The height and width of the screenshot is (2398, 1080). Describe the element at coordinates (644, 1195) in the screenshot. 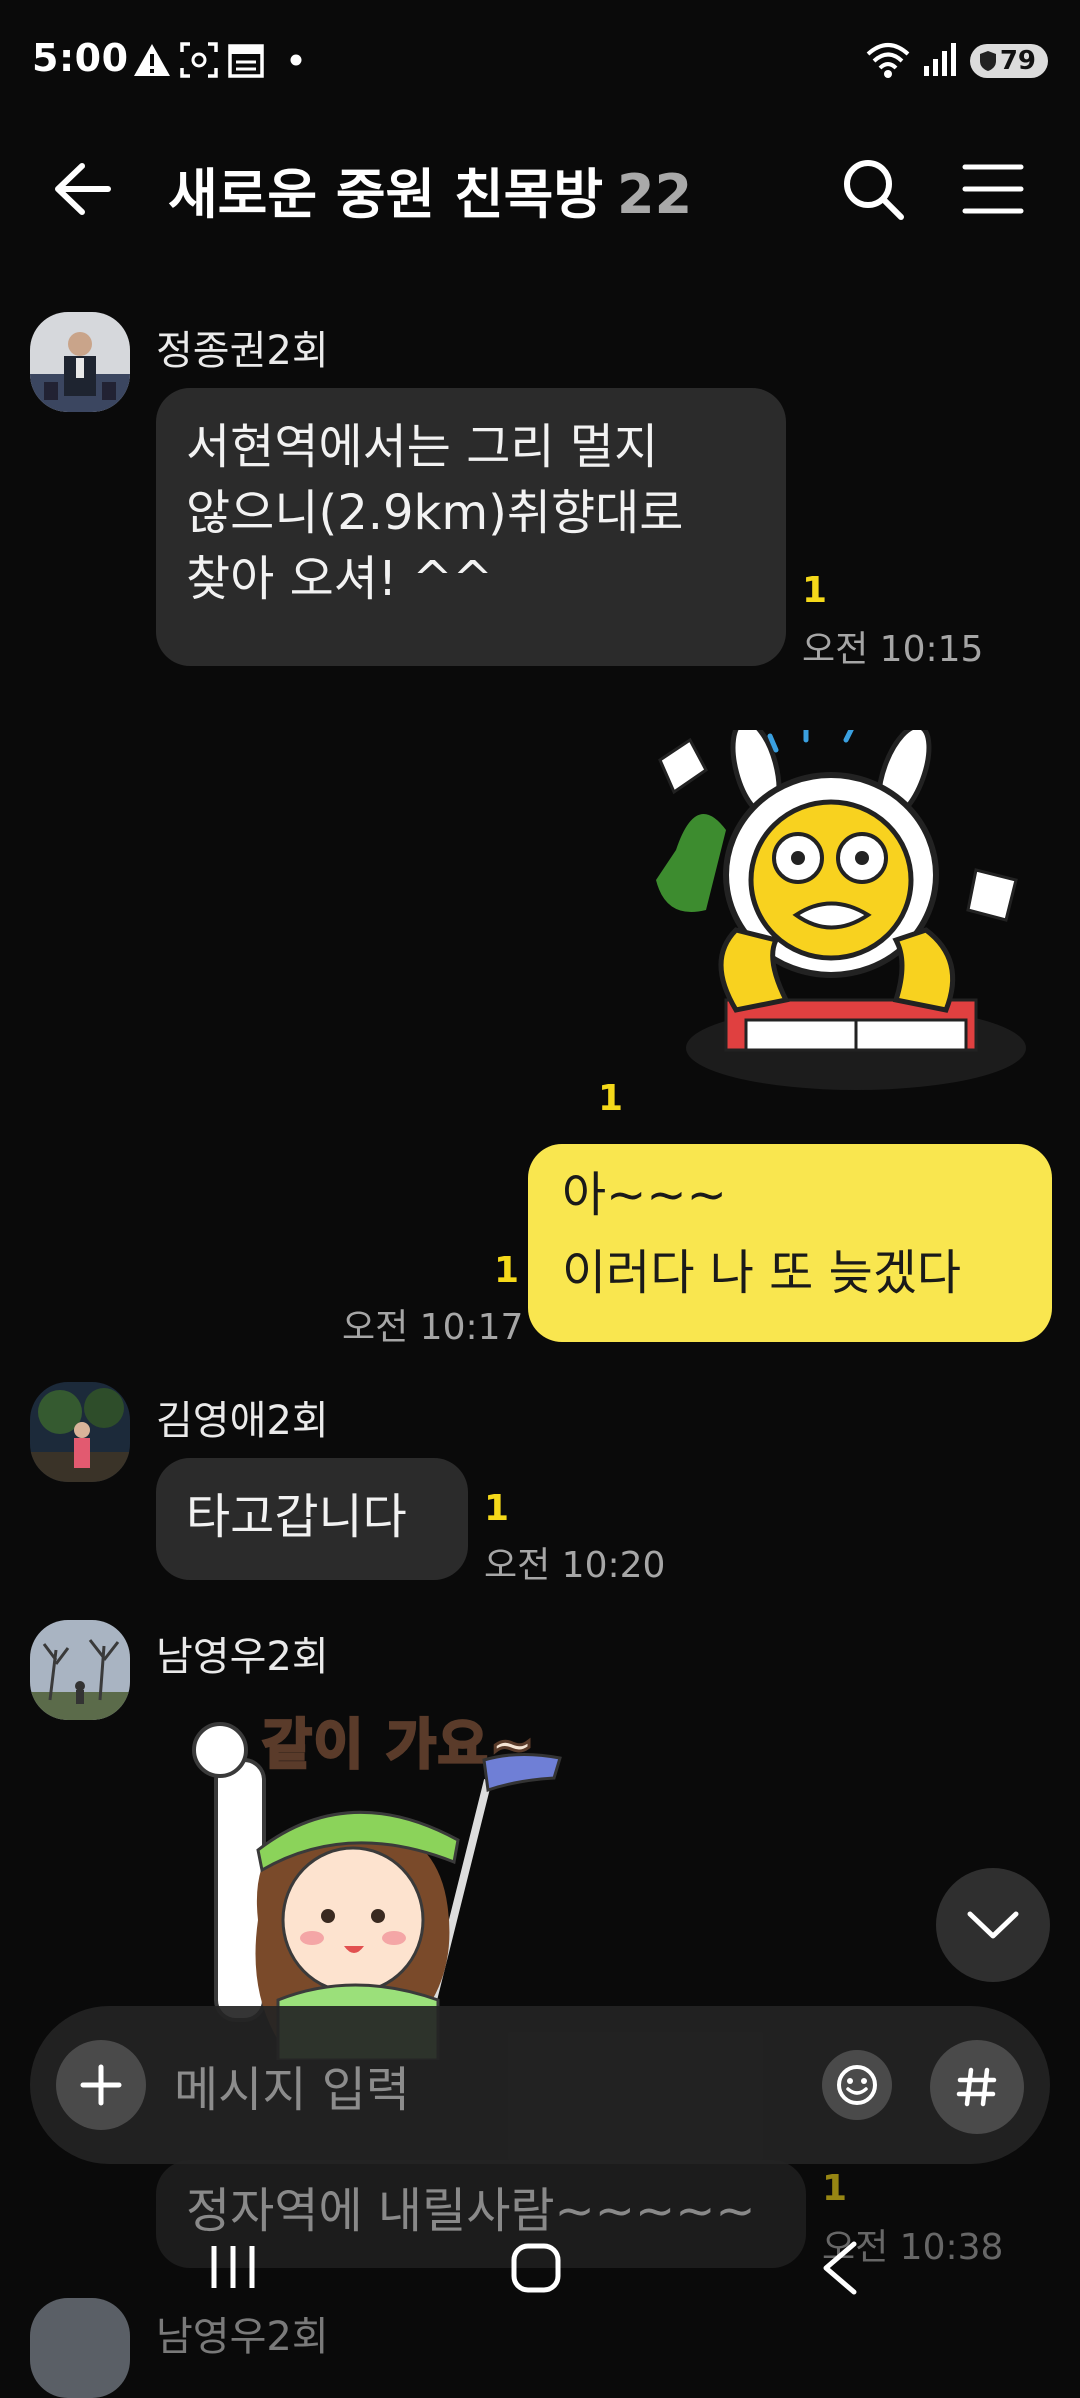

I see `message-text-line: 아~~~` at that location.